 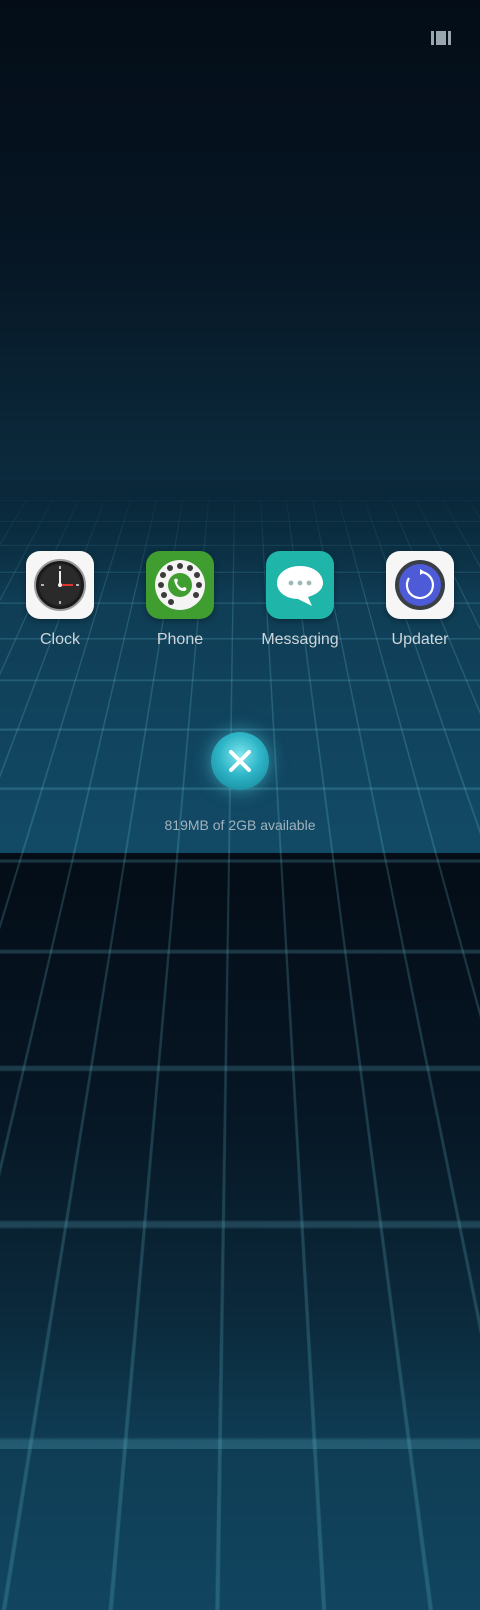 I want to click on phone-dial-icon, so click(x=180, y=585).